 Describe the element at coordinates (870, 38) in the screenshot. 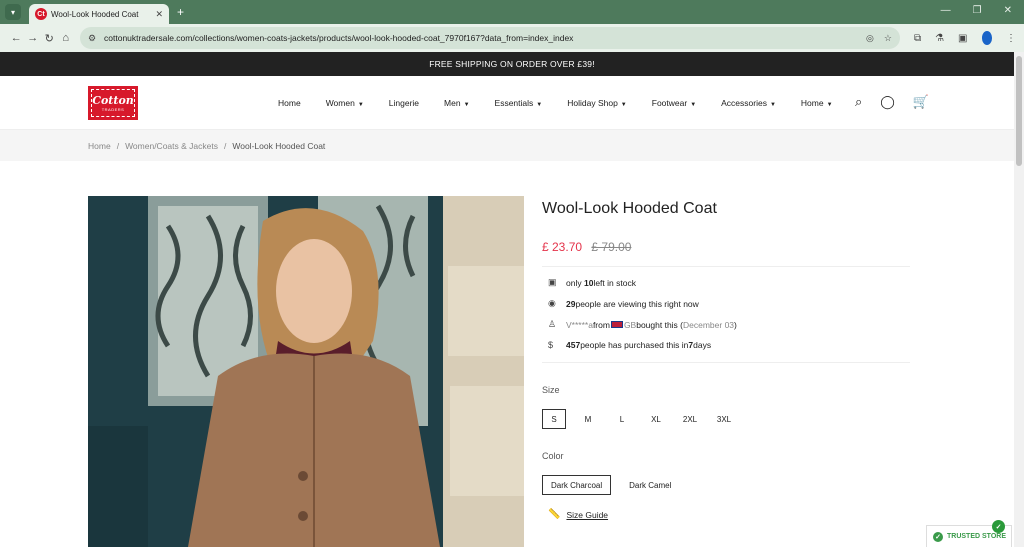

I see `eye-off-icon: ◎` at that location.